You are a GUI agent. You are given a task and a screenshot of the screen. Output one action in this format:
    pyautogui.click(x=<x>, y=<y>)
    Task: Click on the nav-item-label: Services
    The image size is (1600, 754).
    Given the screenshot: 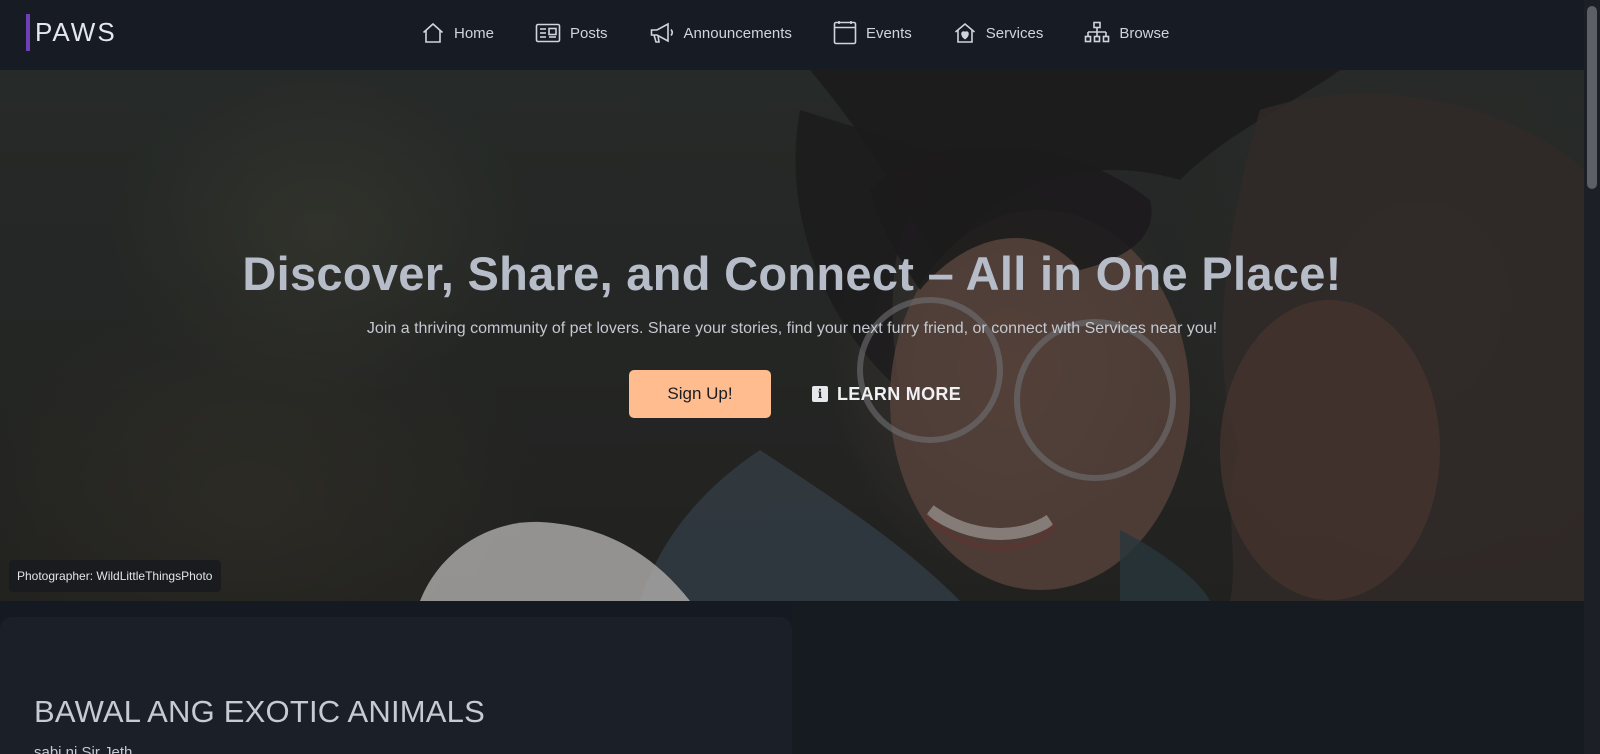 What is the action you would take?
    pyautogui.click(x=1014, y=33)
    